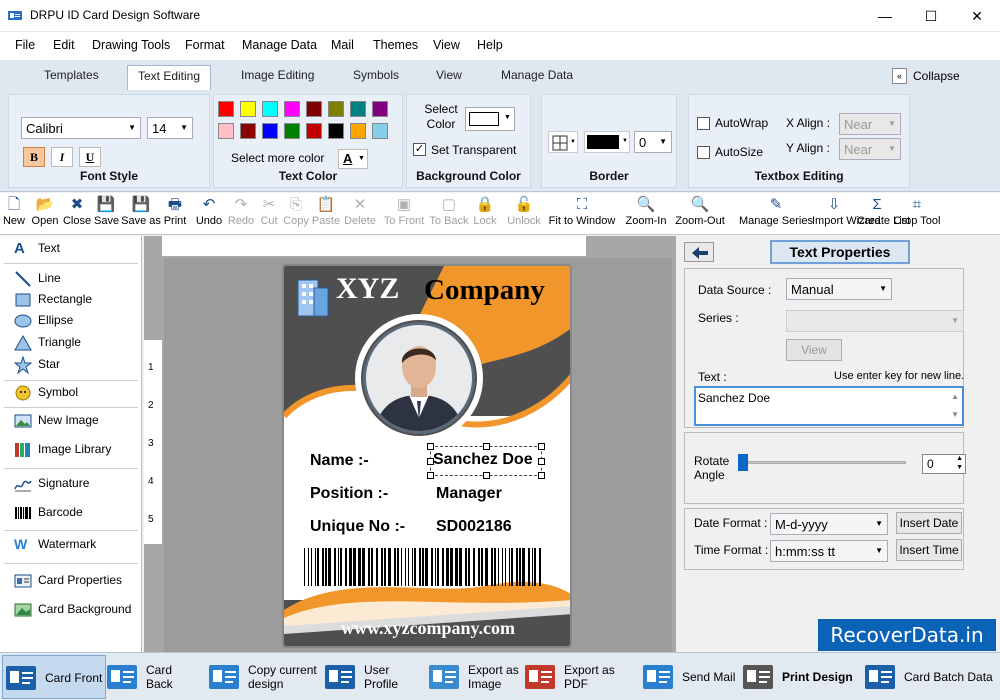 The height and width of the screenshot is (700, 1000). Describe the element at coordinates (474, 677) in the screenshot. I see `bottom-export-as-image-button: Export as Image` at that location.